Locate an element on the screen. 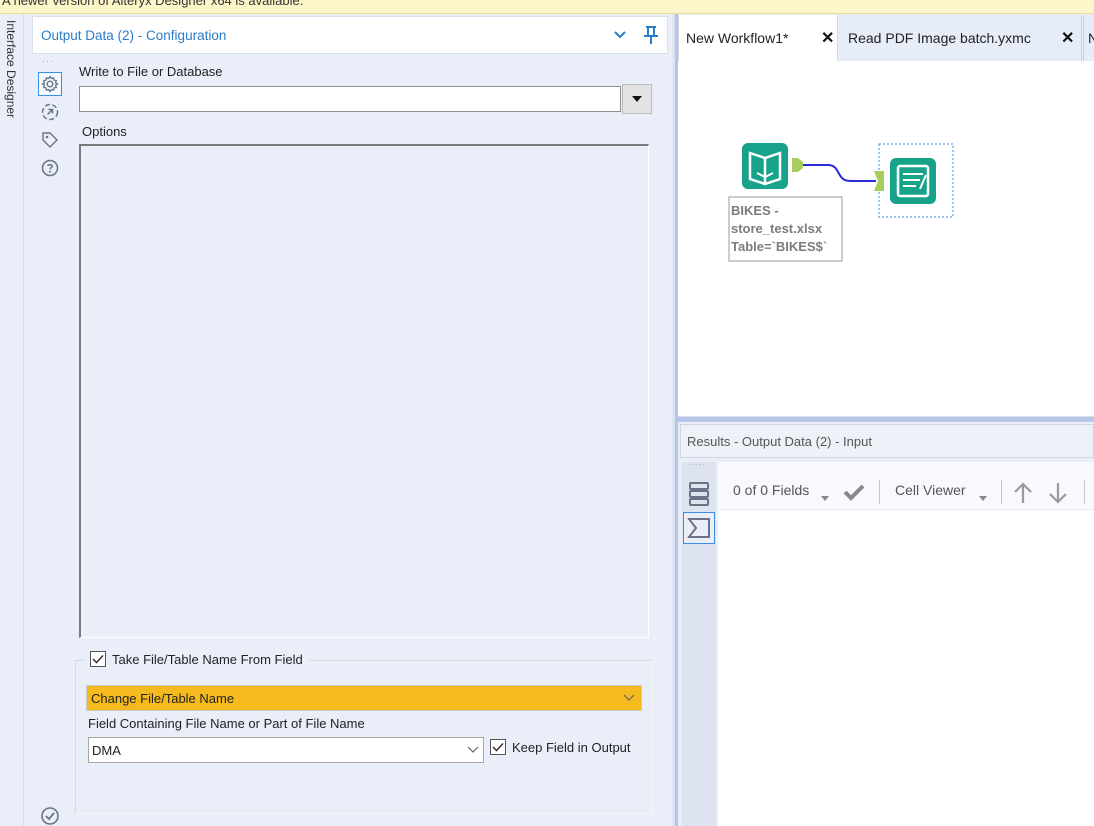 This screenshot has width=1094, height=826. field-name-select: DMA is located at coordinates (286, 750).